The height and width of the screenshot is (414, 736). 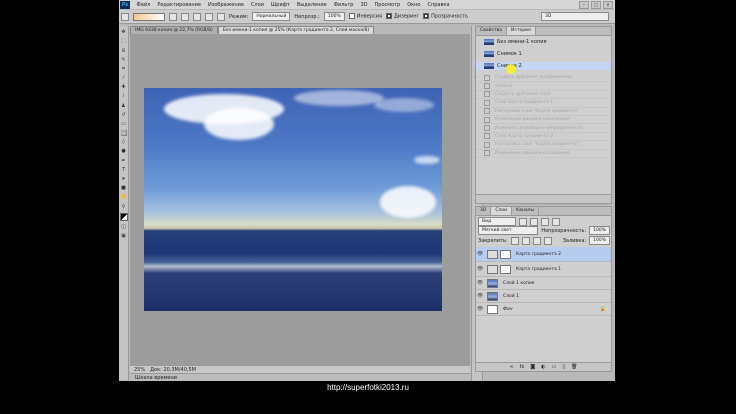 I want to click on new-layer-icon: ▯, so click(x=563, y=367).